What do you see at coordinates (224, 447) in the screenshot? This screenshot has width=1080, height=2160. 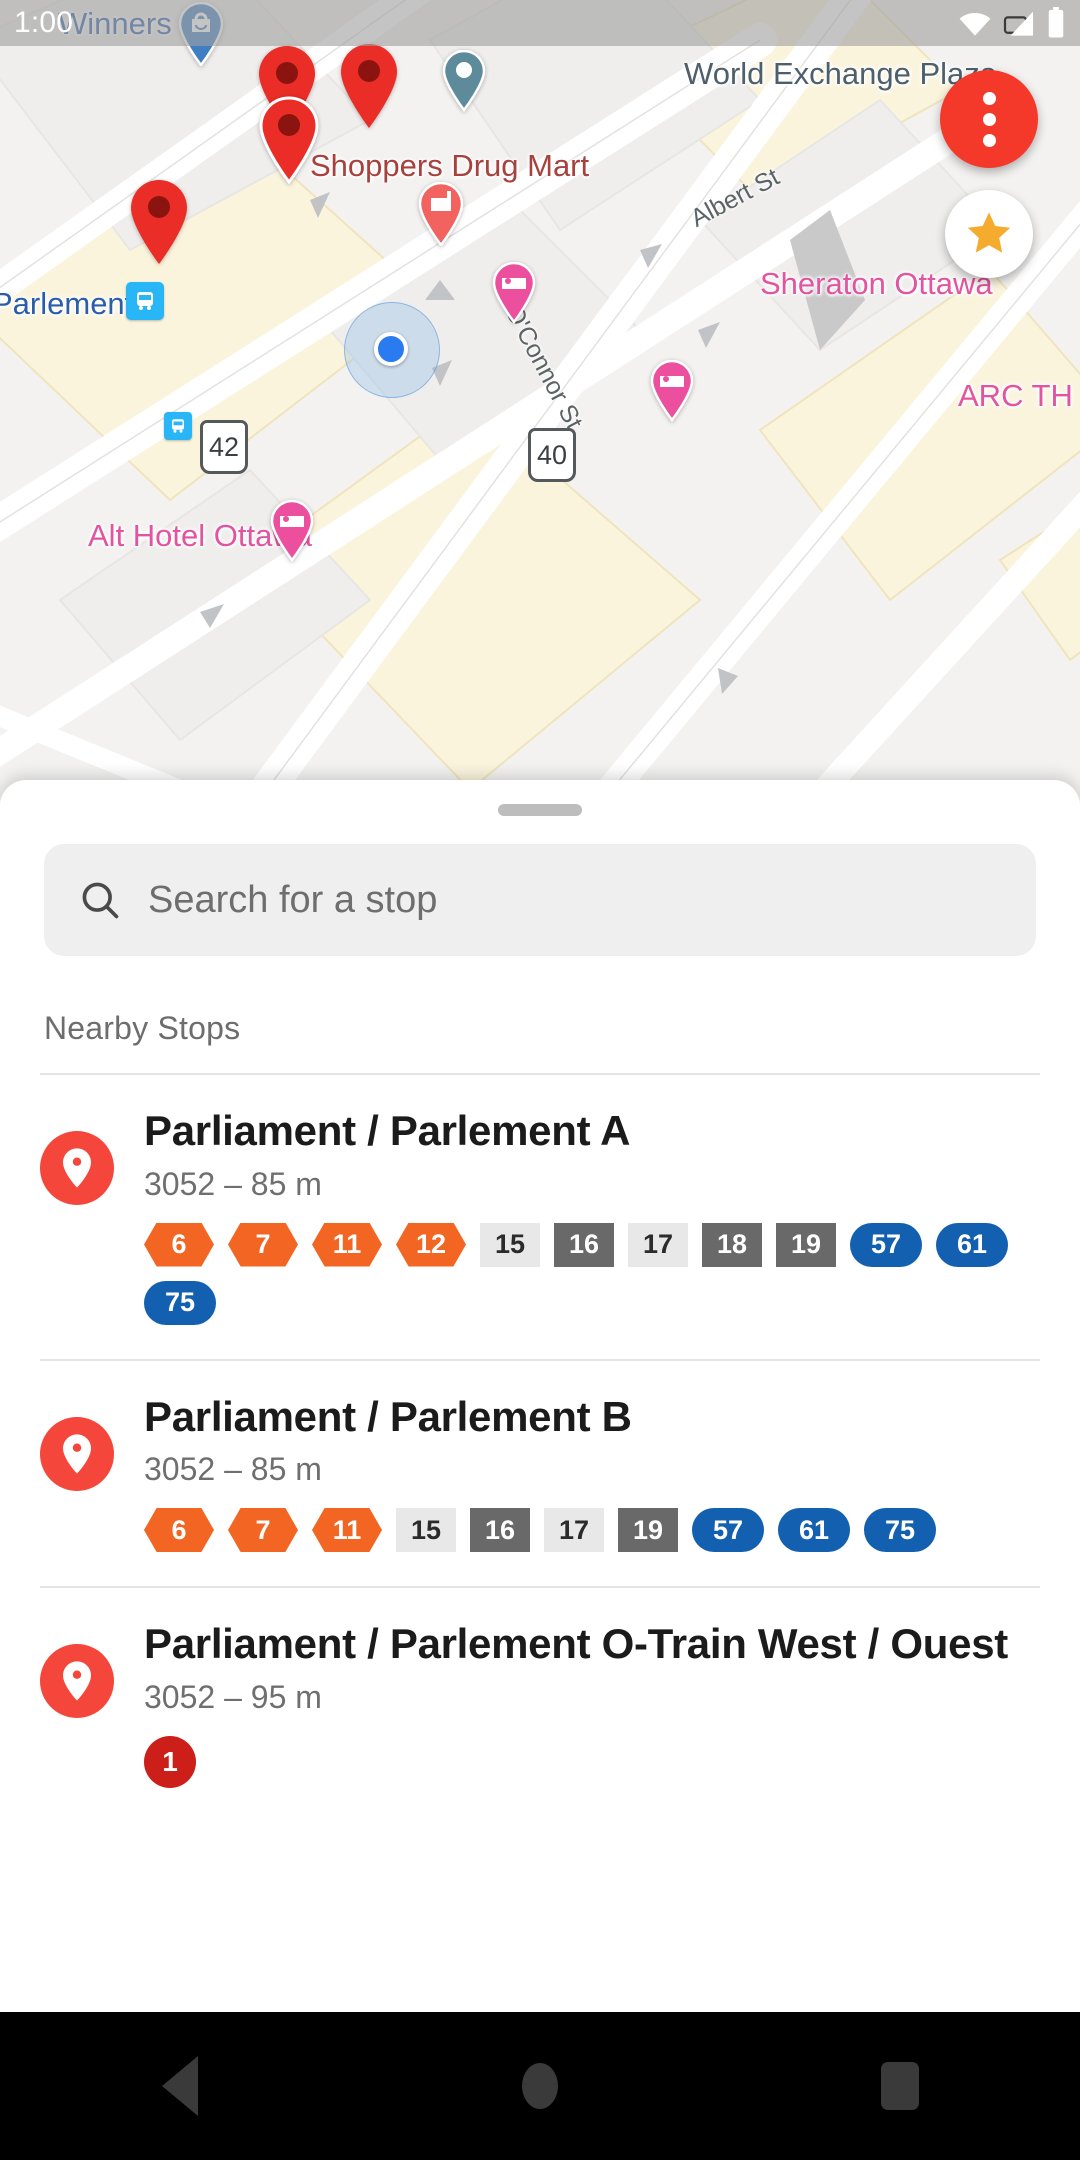 I see `map-route-shield-42: 42` at bounding box center [224, 447].